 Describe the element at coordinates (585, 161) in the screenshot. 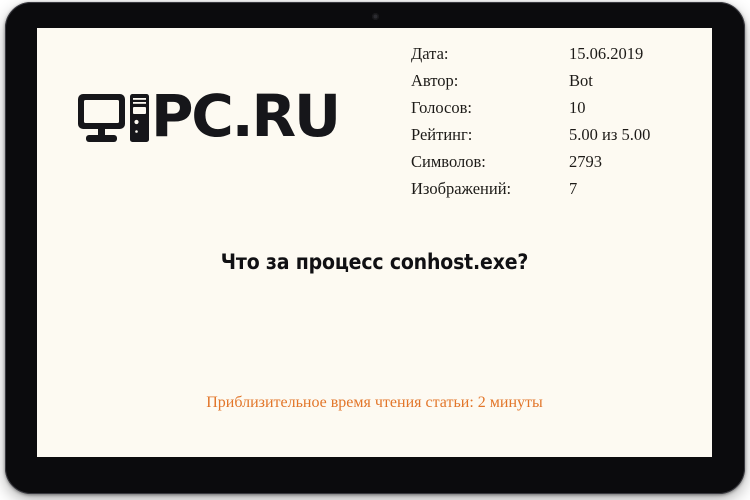

I see `meta-value-characters: 2793` at that location.